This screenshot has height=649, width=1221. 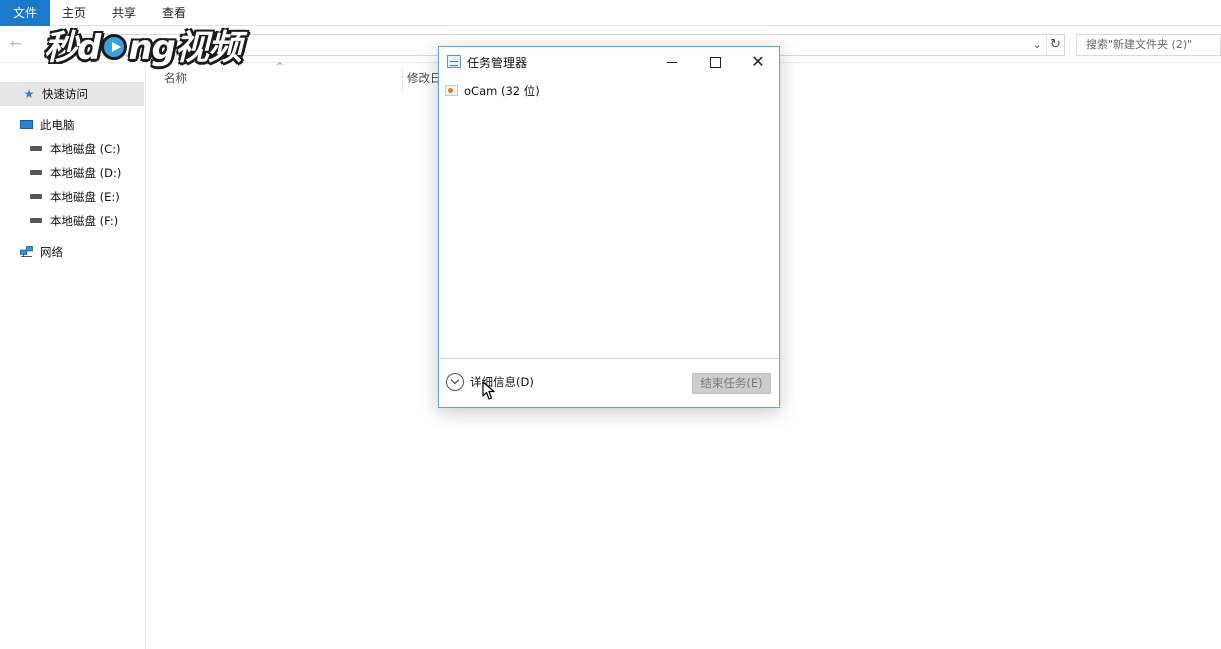 What do you see at coordinates (609, 62) in the screenshot?
I see `task-manager-titlebar: 任务管理器 ✕` at bounding box center [609, 62].